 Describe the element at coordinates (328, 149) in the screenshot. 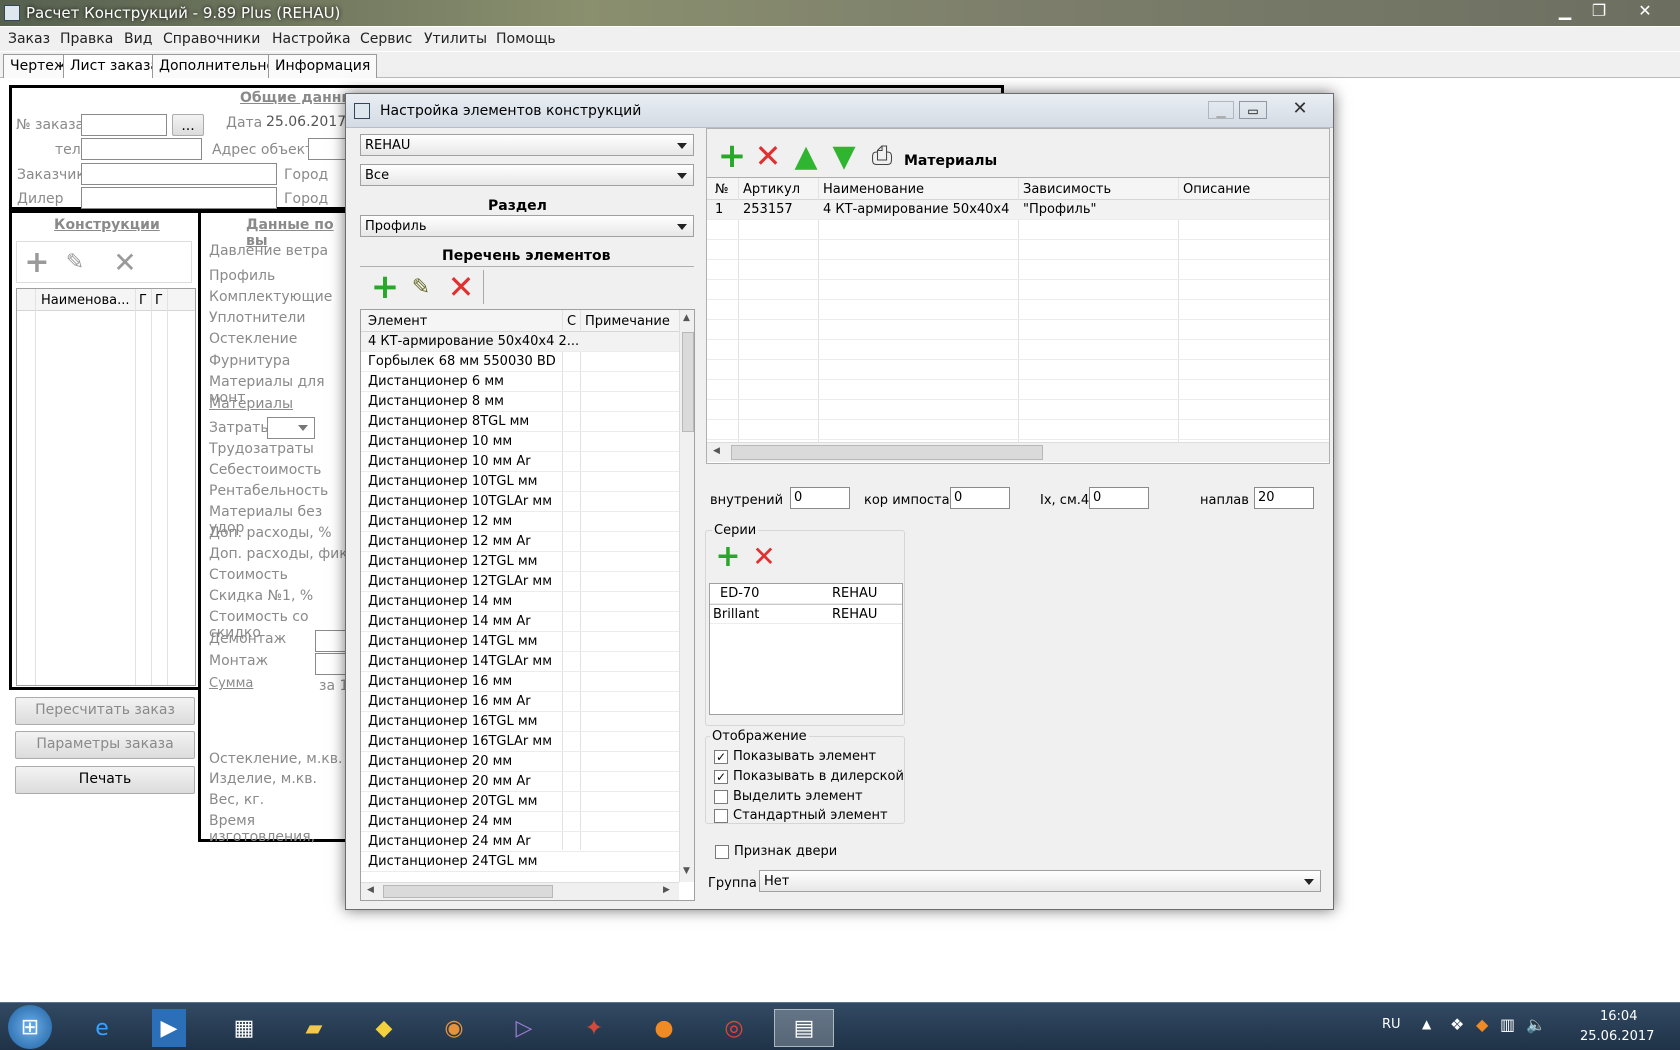

I see `address-input` at that location.